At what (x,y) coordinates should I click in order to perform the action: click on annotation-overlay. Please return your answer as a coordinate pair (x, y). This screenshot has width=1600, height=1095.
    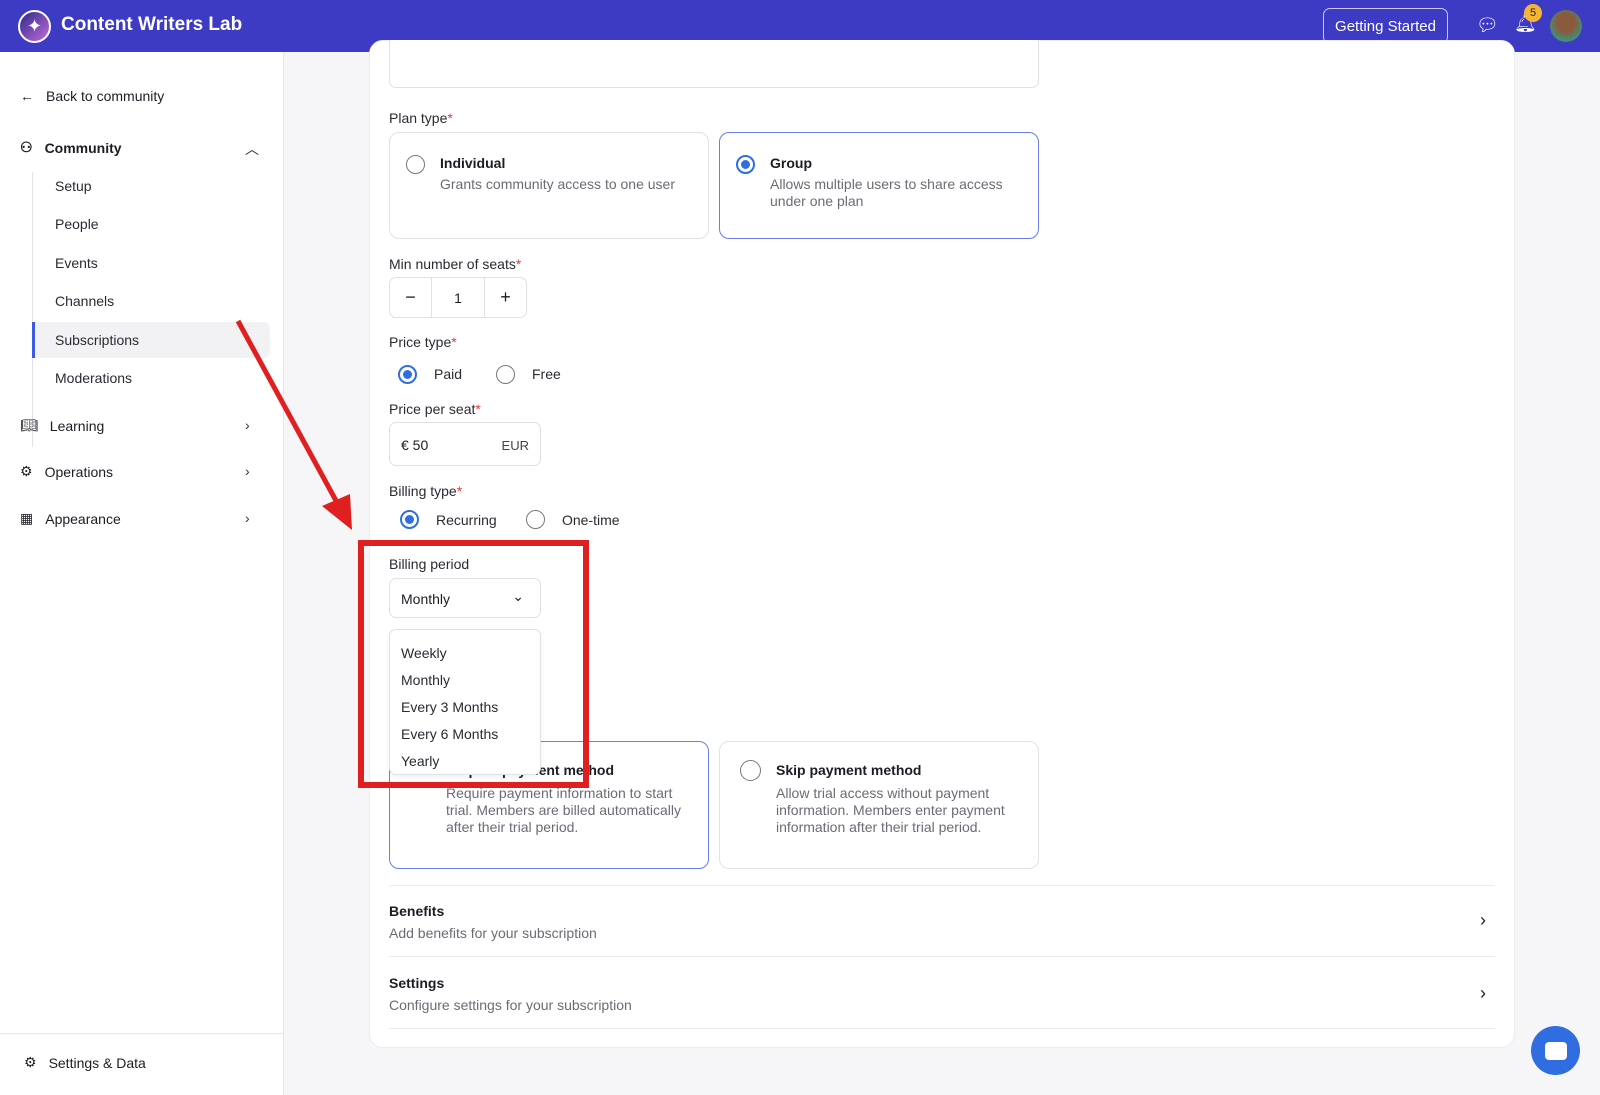
    Looking at the image, I should click on (412, 553).